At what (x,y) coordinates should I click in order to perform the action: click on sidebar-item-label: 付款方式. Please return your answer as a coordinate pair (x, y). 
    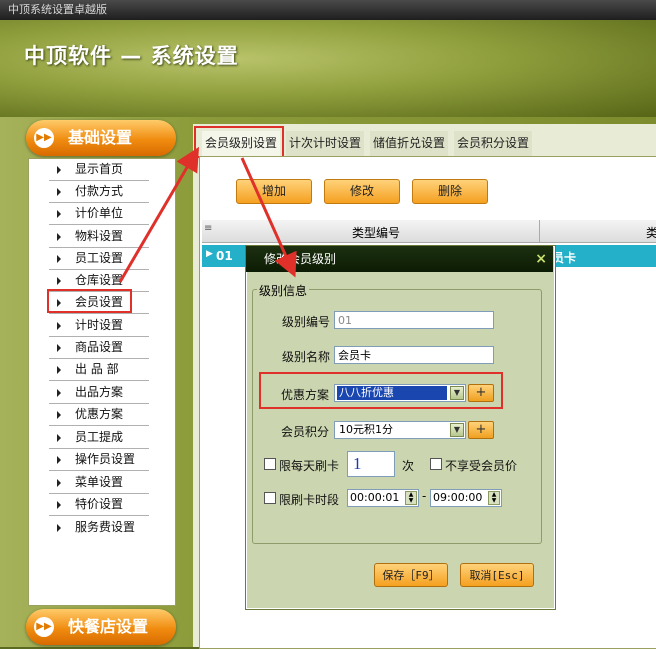
    Looking at the image, I should click on (99, 191).